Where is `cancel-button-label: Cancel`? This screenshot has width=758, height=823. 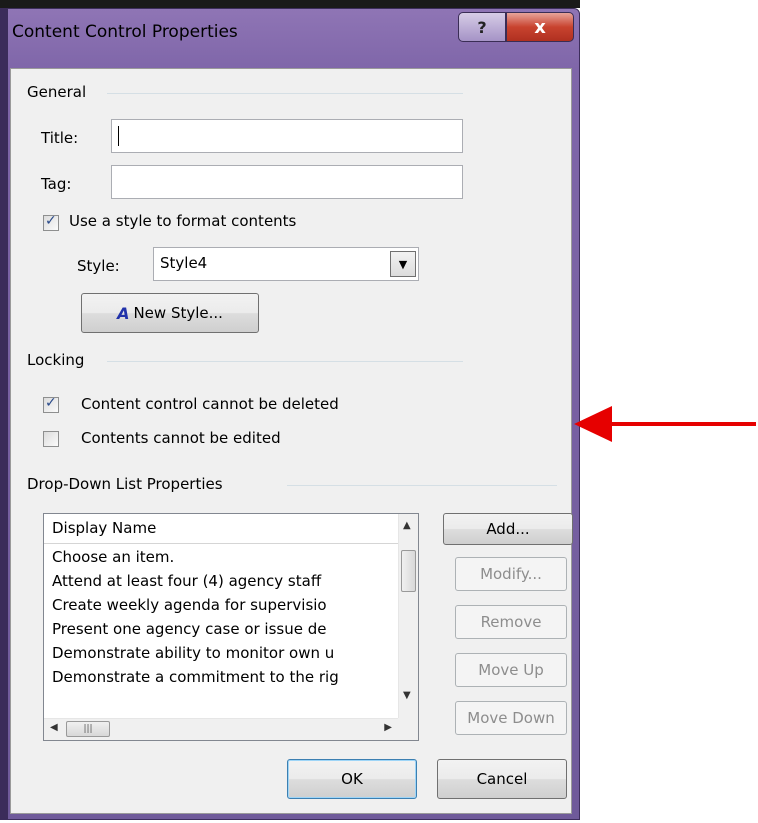 cancel-button-label: Cancel is located at coordinates (502, 779).